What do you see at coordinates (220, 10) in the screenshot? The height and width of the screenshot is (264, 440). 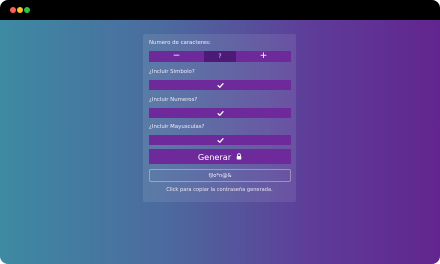 I see `title-bar` at bounding box center [220, 10].